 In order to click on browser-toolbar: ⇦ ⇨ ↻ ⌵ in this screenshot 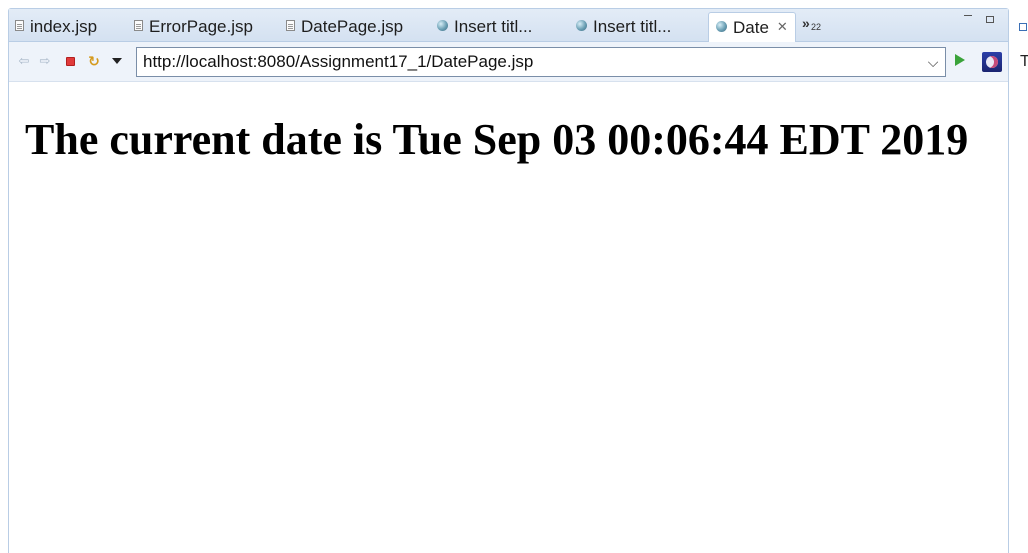, I will do `click(508, 62)`.